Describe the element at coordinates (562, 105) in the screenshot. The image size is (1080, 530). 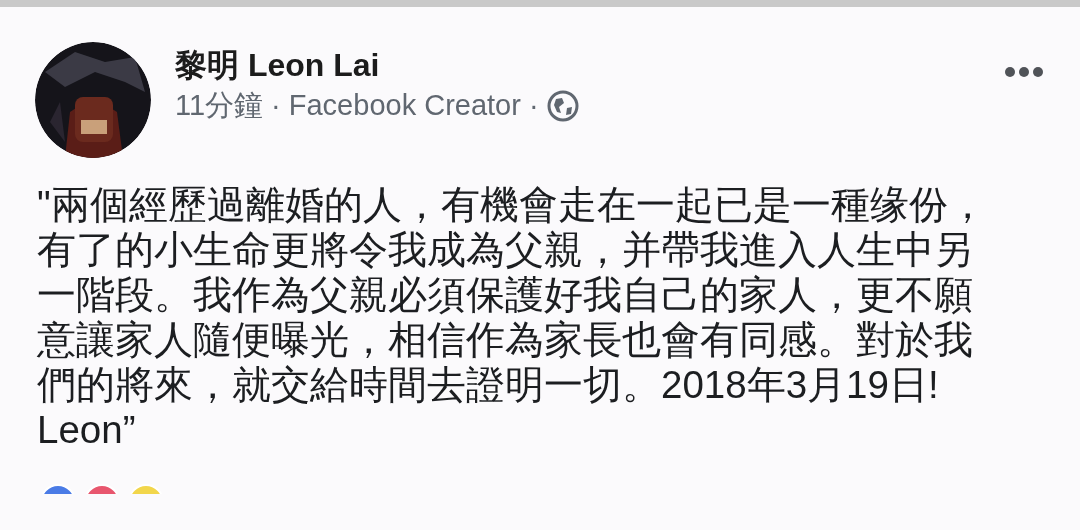
I see `globe-icon` at that location.